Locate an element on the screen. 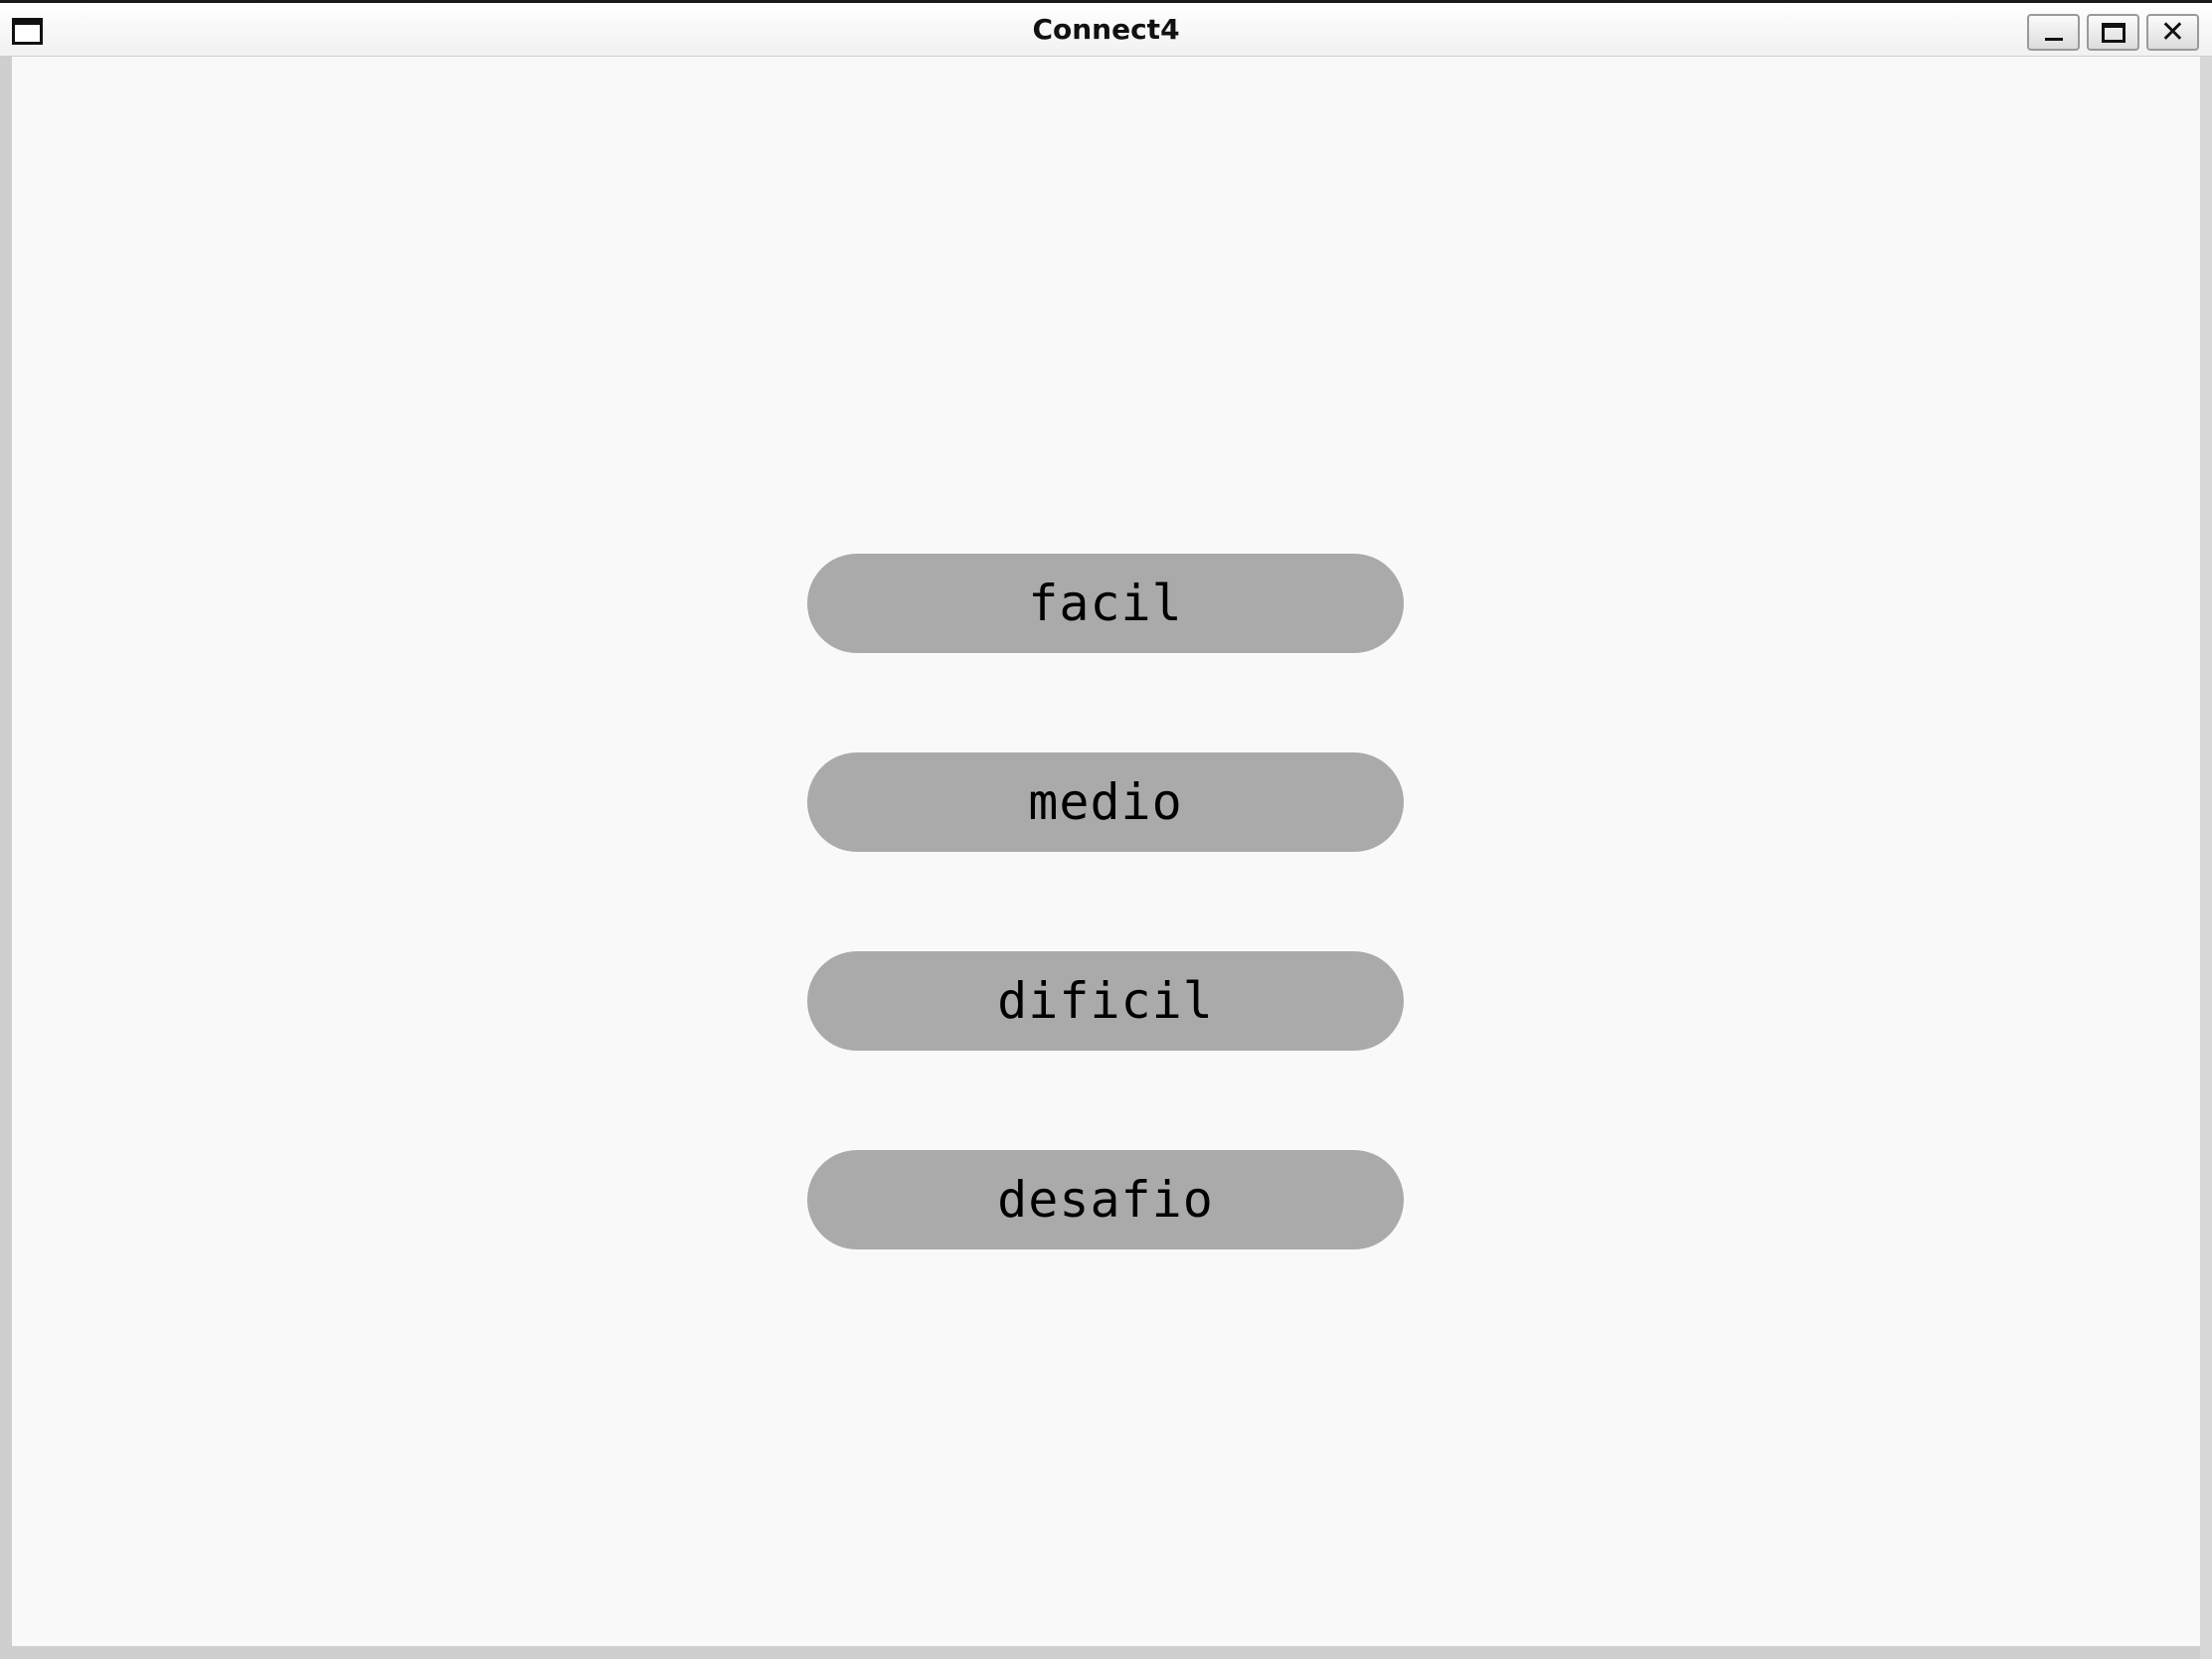 The width and height of the screenshot is (2212, 1659). title-bar: Connect4 ✕ is located at coordinates (1106, 28).